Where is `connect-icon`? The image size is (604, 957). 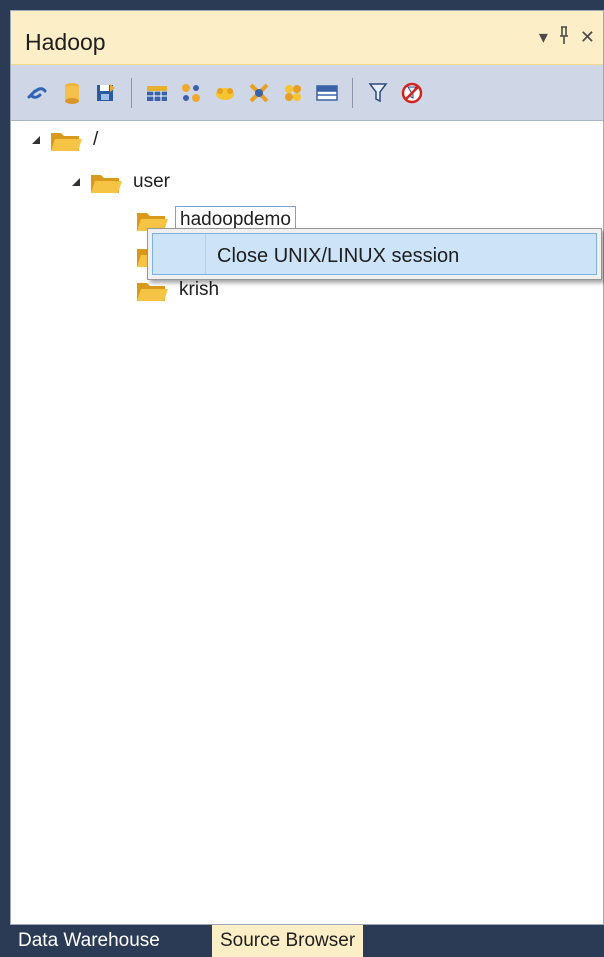 connect-icon is located at coordinates (38, 93).